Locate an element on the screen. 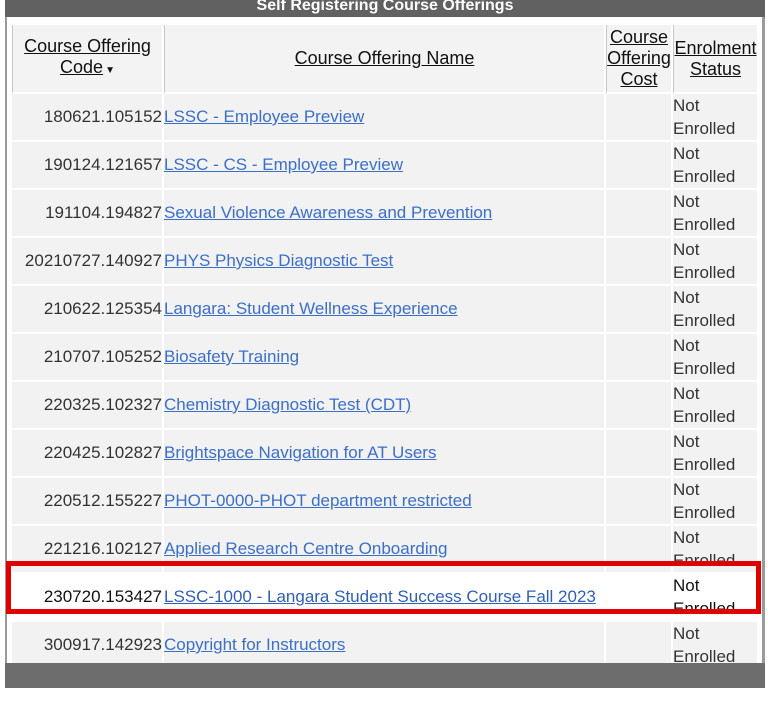 This screenshot has width=768, height=706. offering-code-cell: 190124.121657 is located at coordinates (88, 166).